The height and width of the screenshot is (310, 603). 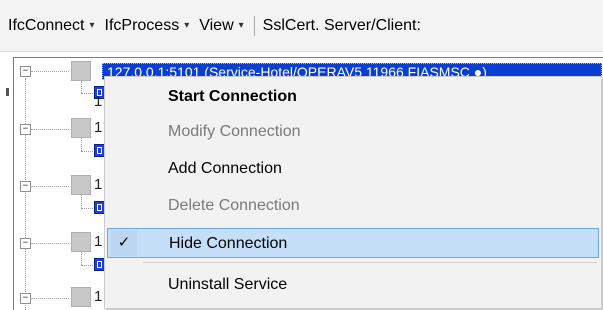 What do you see at coordinates (234, 205) in the screenshot?
I see `menu-item-label: Delete Connection` at bounding box center [234, 205].